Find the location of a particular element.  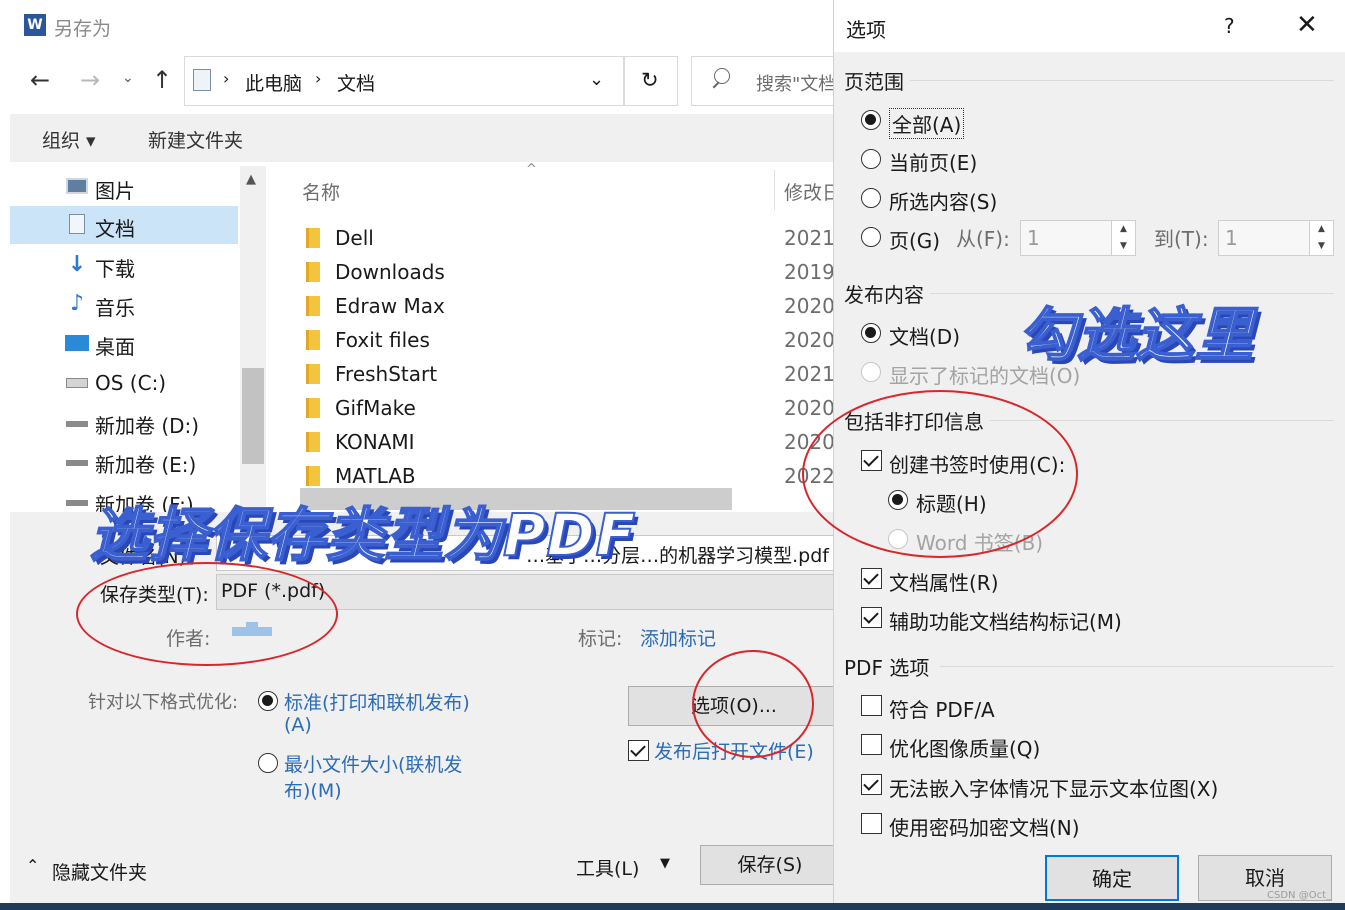

sidebar-item-drive-d: 新加卷 (D:) is located at coordinates (124, 422).